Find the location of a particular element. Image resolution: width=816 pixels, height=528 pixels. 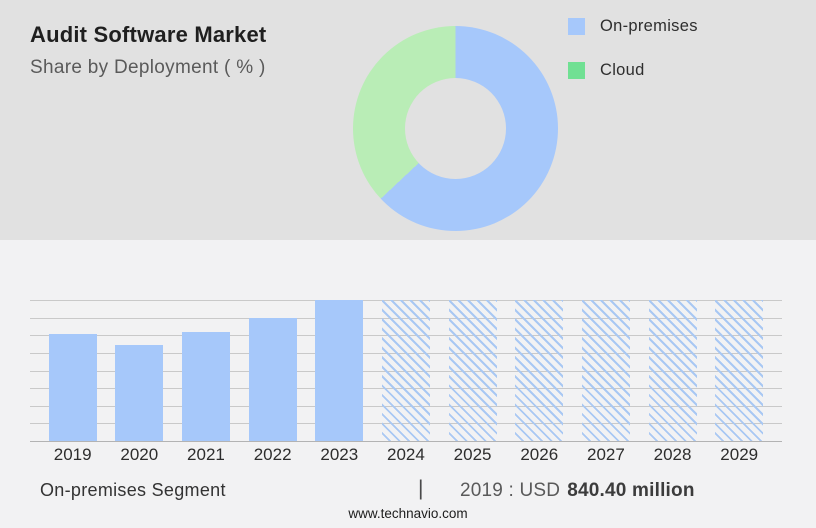

bar-2021 is located at coordinates (205, 386).